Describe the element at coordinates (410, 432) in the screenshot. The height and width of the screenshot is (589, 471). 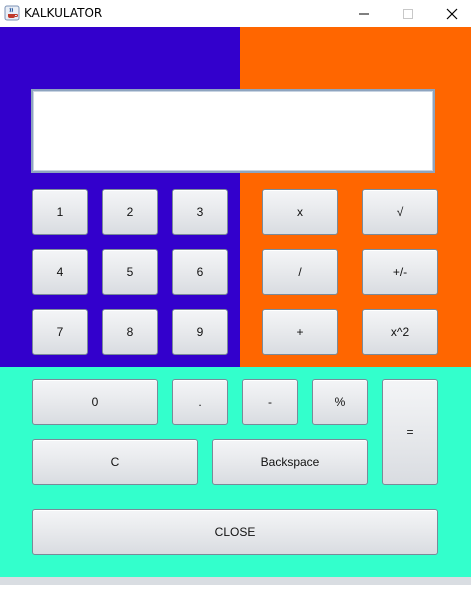
I see `equals-button: =` at that location.